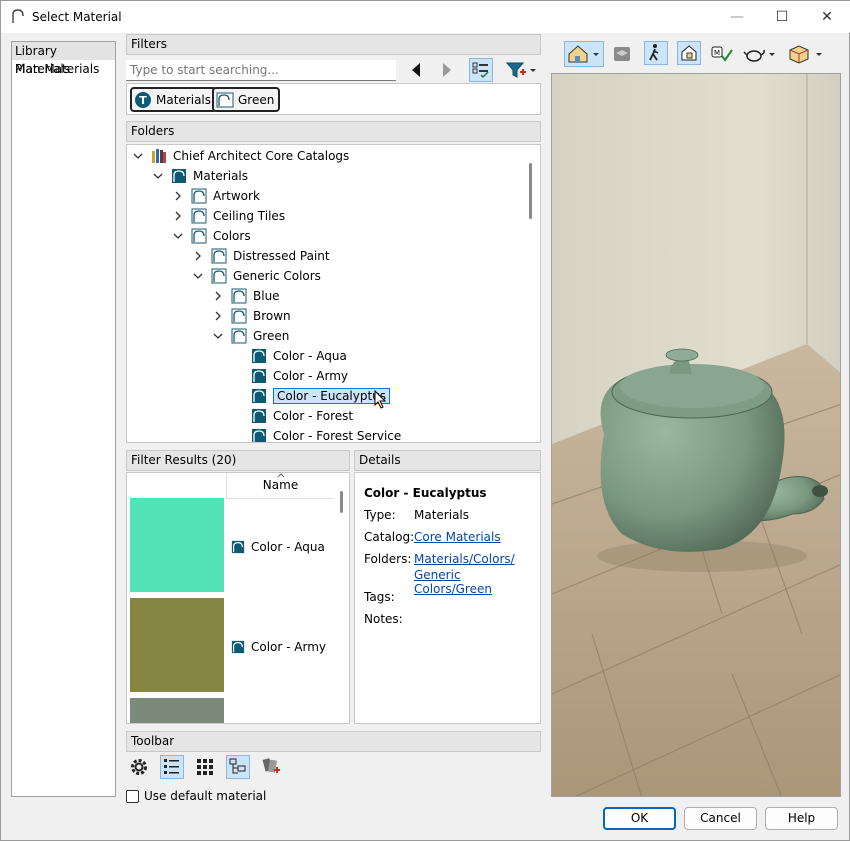  What do you see at coordinates (246, 296) in the screenshot?
I see `tree-item: Blue` at bounding box center [246, 296].